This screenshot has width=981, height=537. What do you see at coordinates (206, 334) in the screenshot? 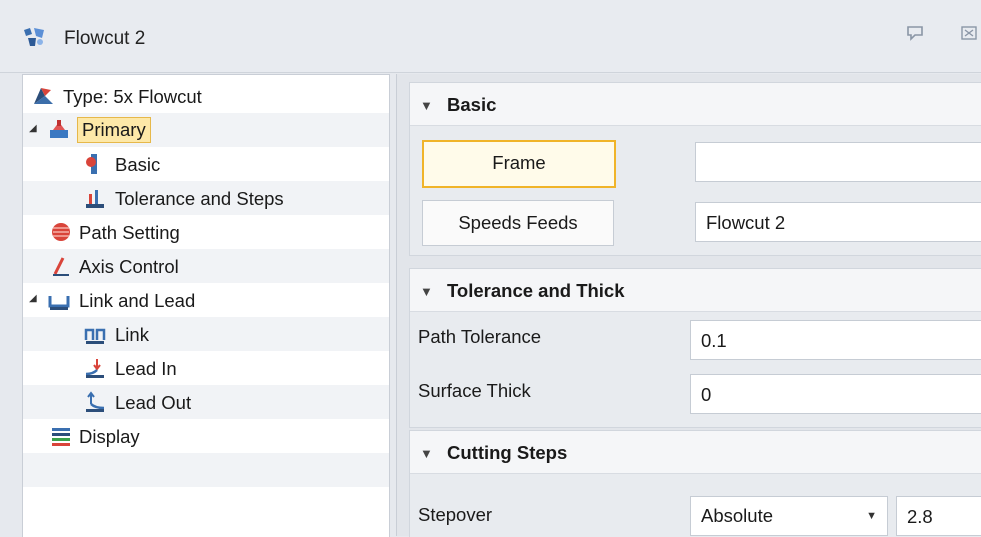
I see `tree-item-link: Link` at bounding box center [206, 334].